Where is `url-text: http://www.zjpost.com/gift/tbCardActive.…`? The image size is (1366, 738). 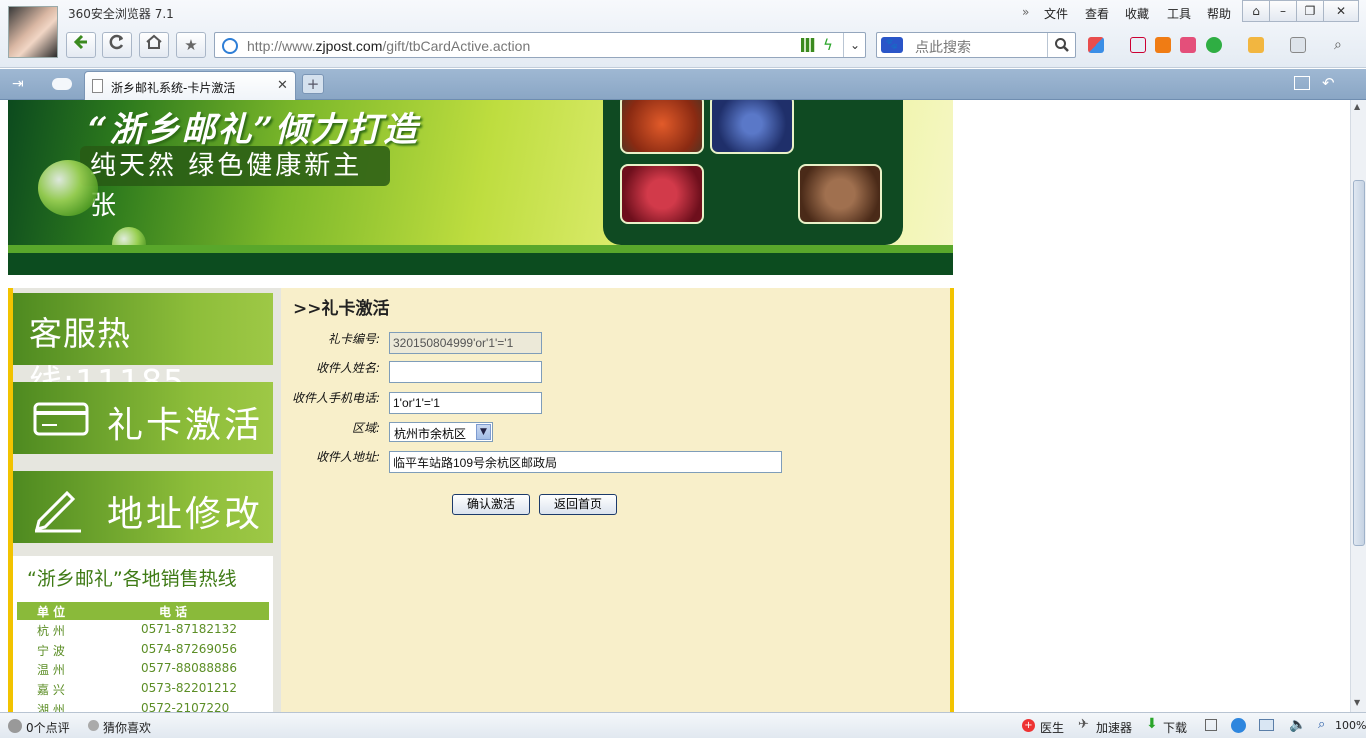
url-text: http://www.zjpost.com/gift/tbCardActive.… is located at coordinates (388, 46).